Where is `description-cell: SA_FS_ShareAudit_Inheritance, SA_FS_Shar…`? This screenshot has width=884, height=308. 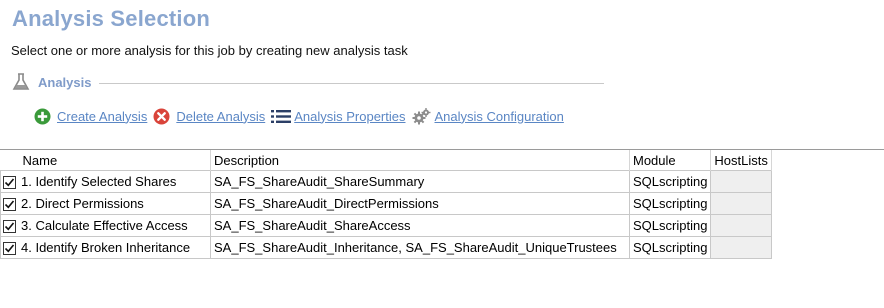
description-cell: SA_FS_ShareAudit_Inheritance, SA_FS_Shar… is located at coordinates (420, 247).